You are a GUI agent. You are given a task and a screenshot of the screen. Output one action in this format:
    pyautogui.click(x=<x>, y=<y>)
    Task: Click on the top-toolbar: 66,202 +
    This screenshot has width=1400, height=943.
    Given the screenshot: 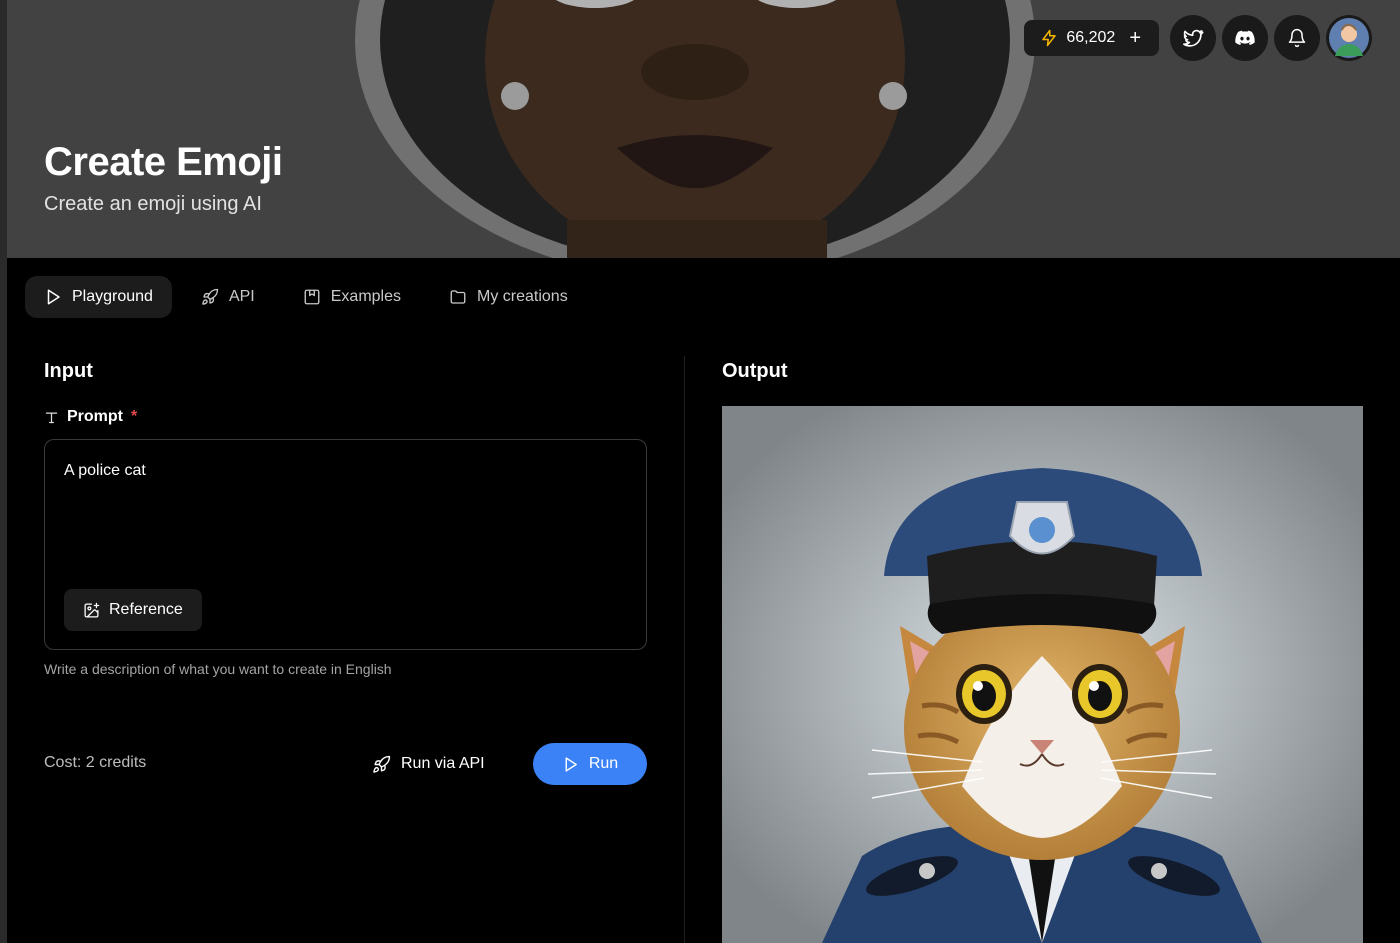 What is the action you would take?
    pyautogui.click(x=1198, y=38)
    